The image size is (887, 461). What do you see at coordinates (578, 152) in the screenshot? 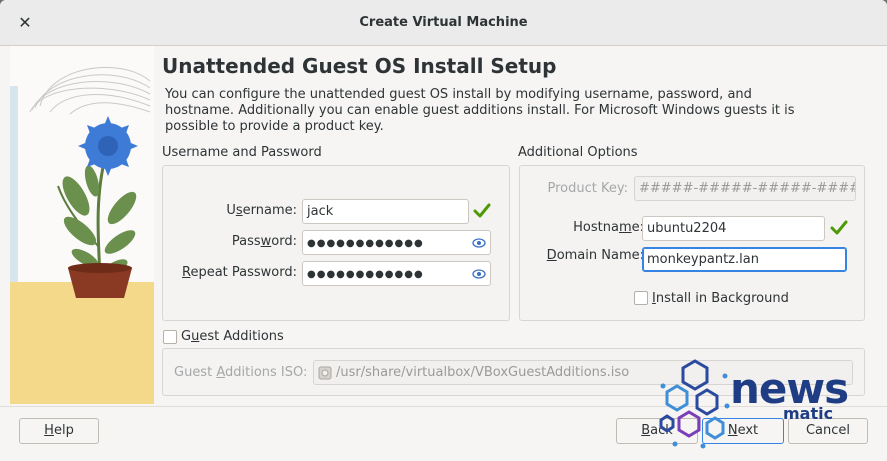
I see `additional-options-group-title: Additional Options` at bounding box center [578, 152].